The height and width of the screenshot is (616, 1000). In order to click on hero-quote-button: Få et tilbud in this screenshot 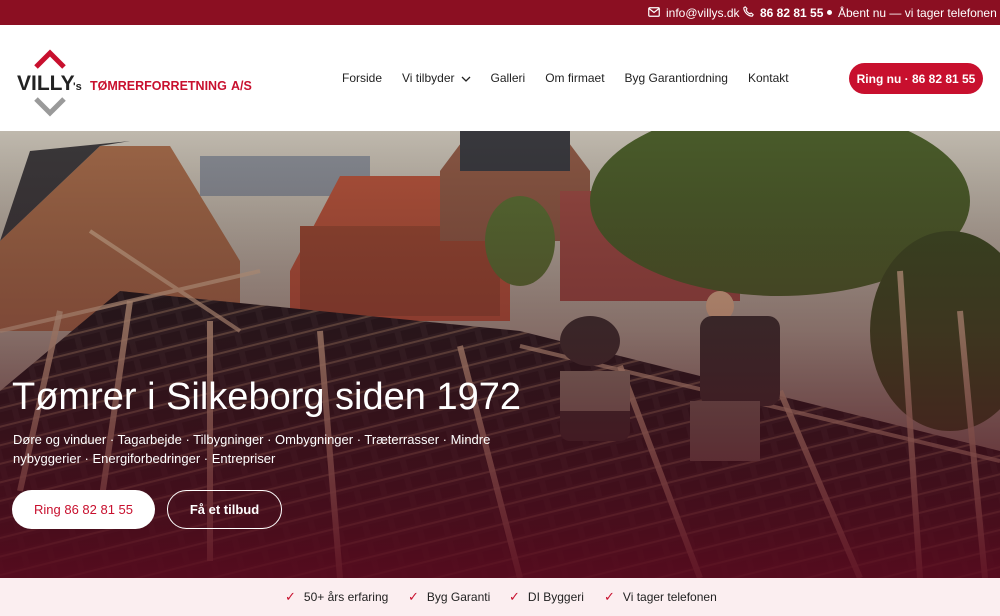, I will do `click(224, 509)`.